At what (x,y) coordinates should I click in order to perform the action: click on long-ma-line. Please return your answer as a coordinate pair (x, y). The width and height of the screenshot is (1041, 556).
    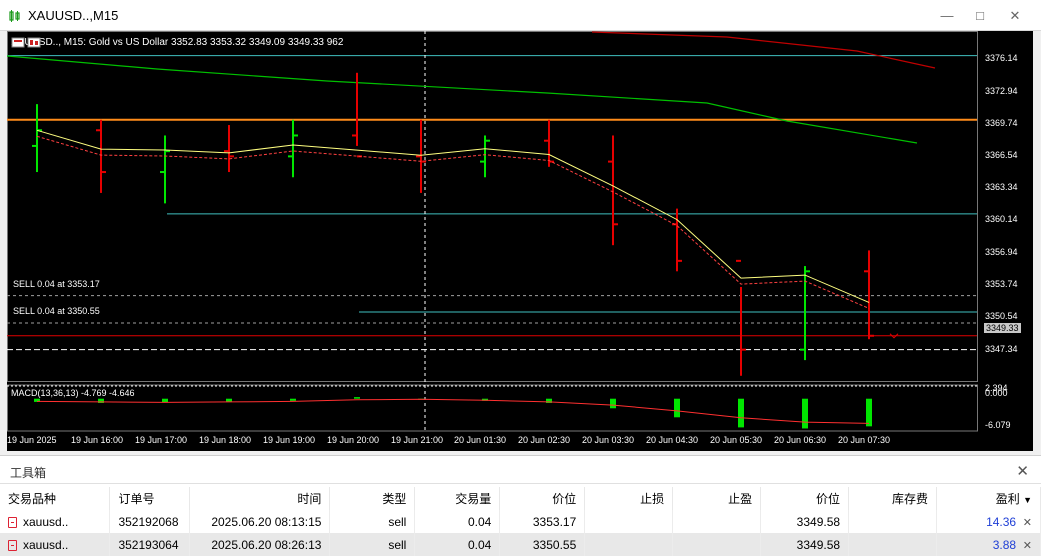
    Looking at the image, I should click on (763, 50).